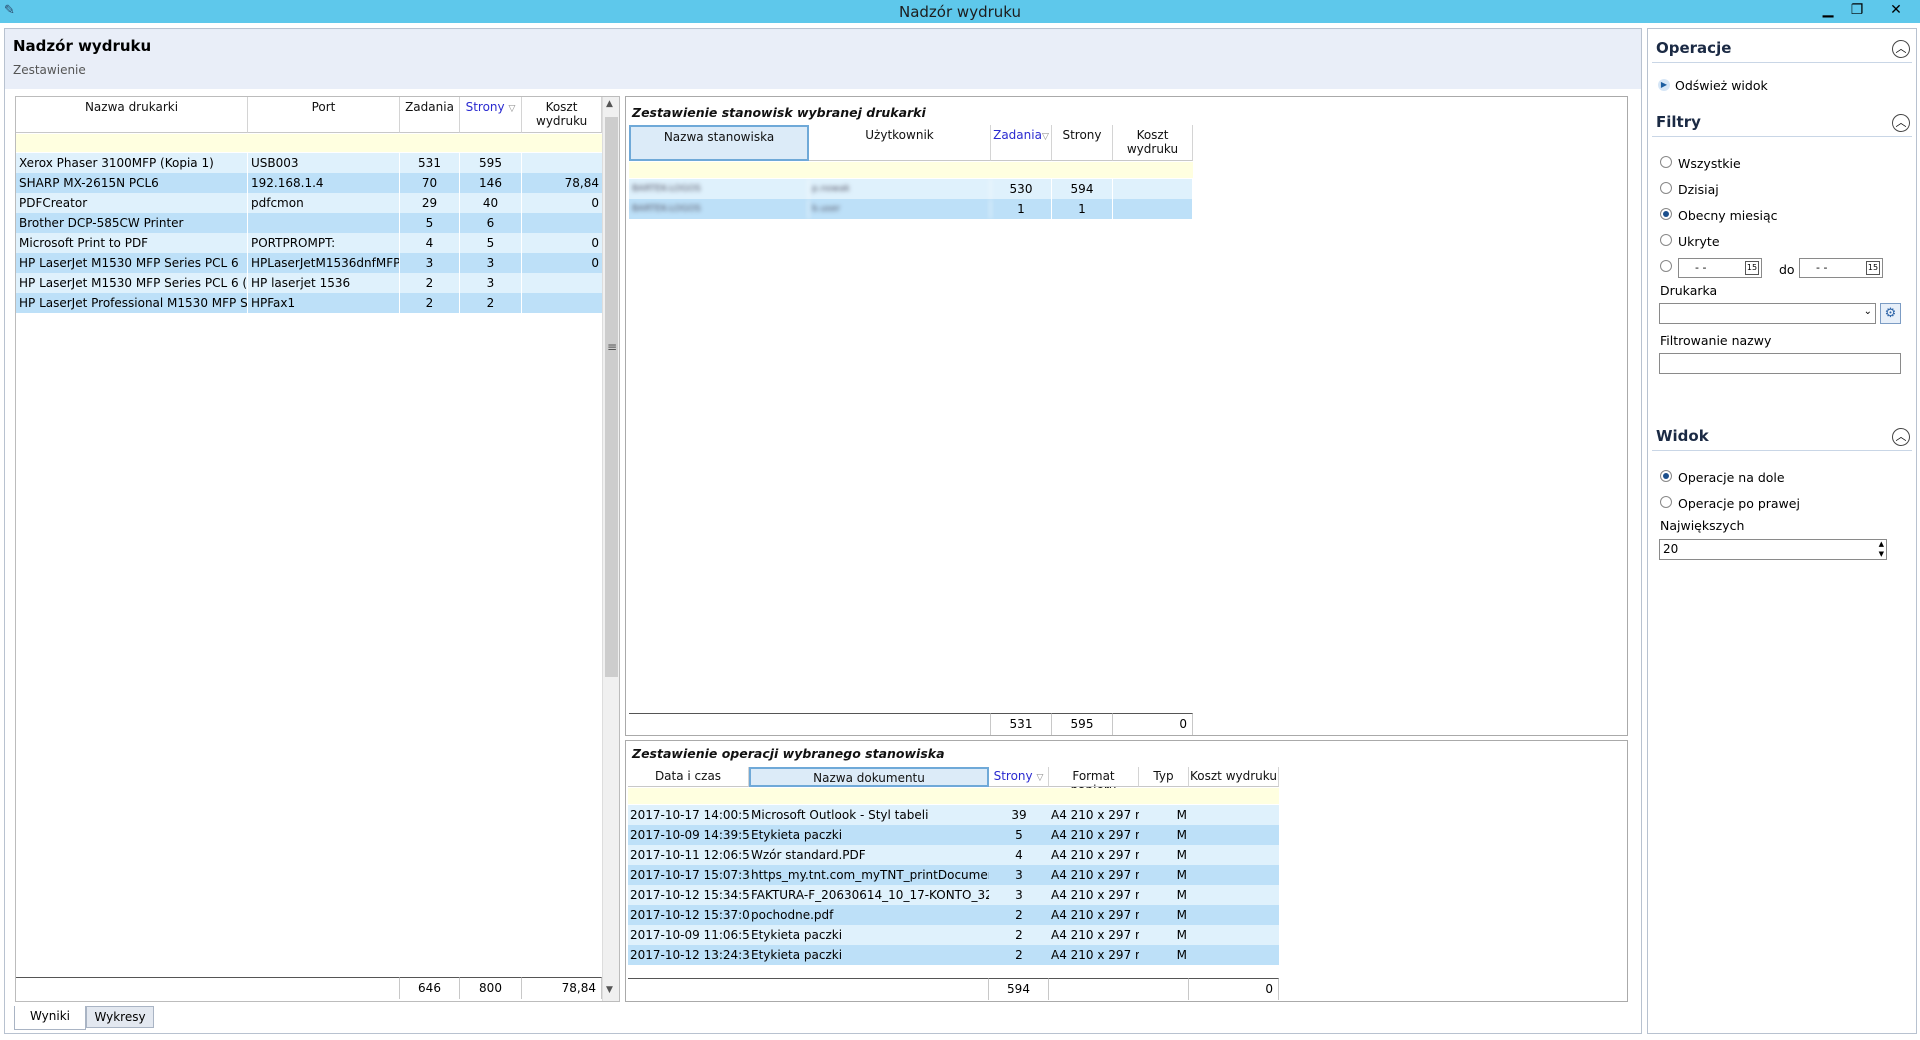 The image size is (1920, 1040). Describe the element at coordinates (1901, 123) in the screenshot. I see `collapse-filters-icon: ︿` at that location.